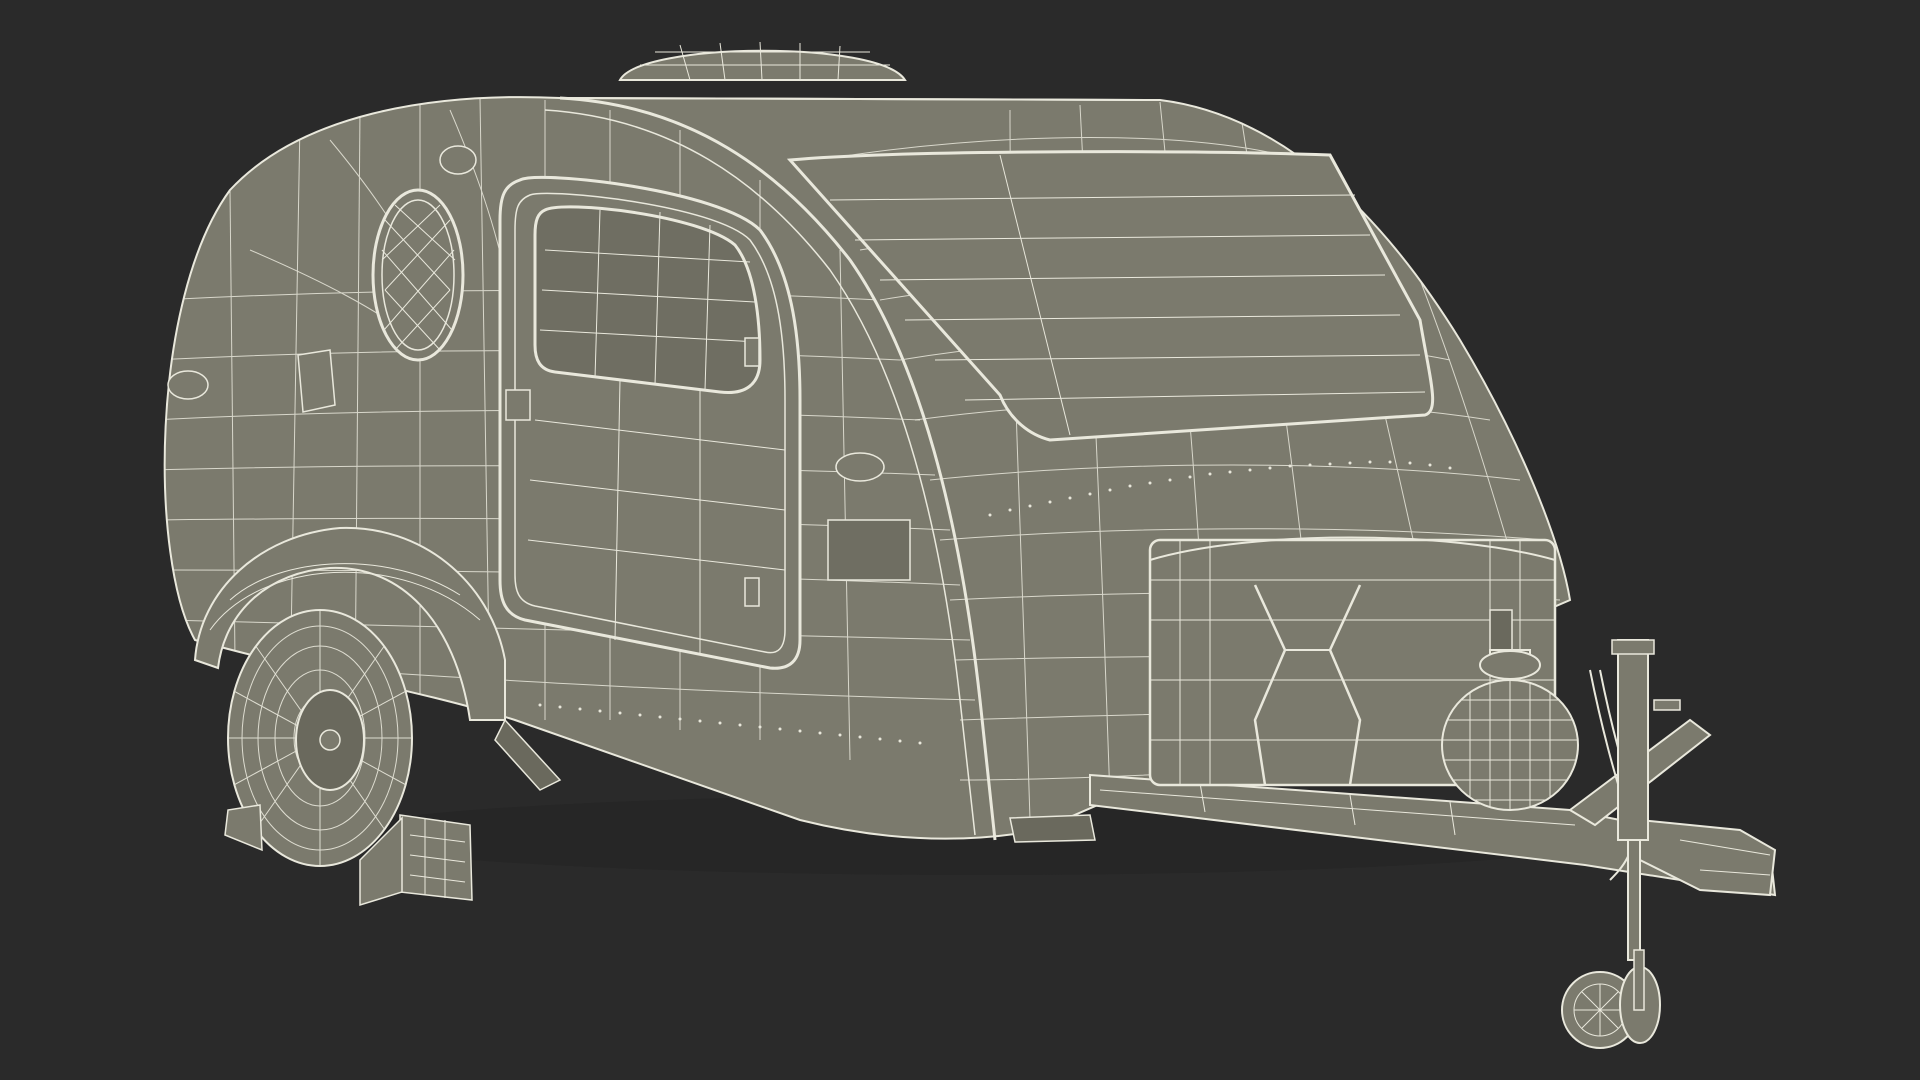  What do you see at coordinates (1708, 857) in the screenshot?
I see `hitch-coupler` at bounding box center [1708, 857].